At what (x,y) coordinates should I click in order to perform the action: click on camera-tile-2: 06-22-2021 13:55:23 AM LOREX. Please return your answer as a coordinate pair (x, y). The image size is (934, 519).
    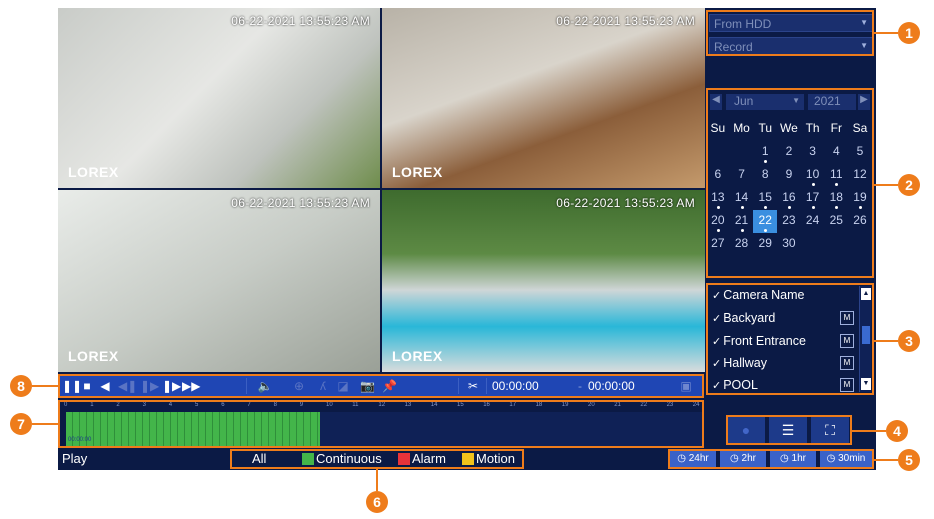
    Looking at the image, I should click on (543, 98).